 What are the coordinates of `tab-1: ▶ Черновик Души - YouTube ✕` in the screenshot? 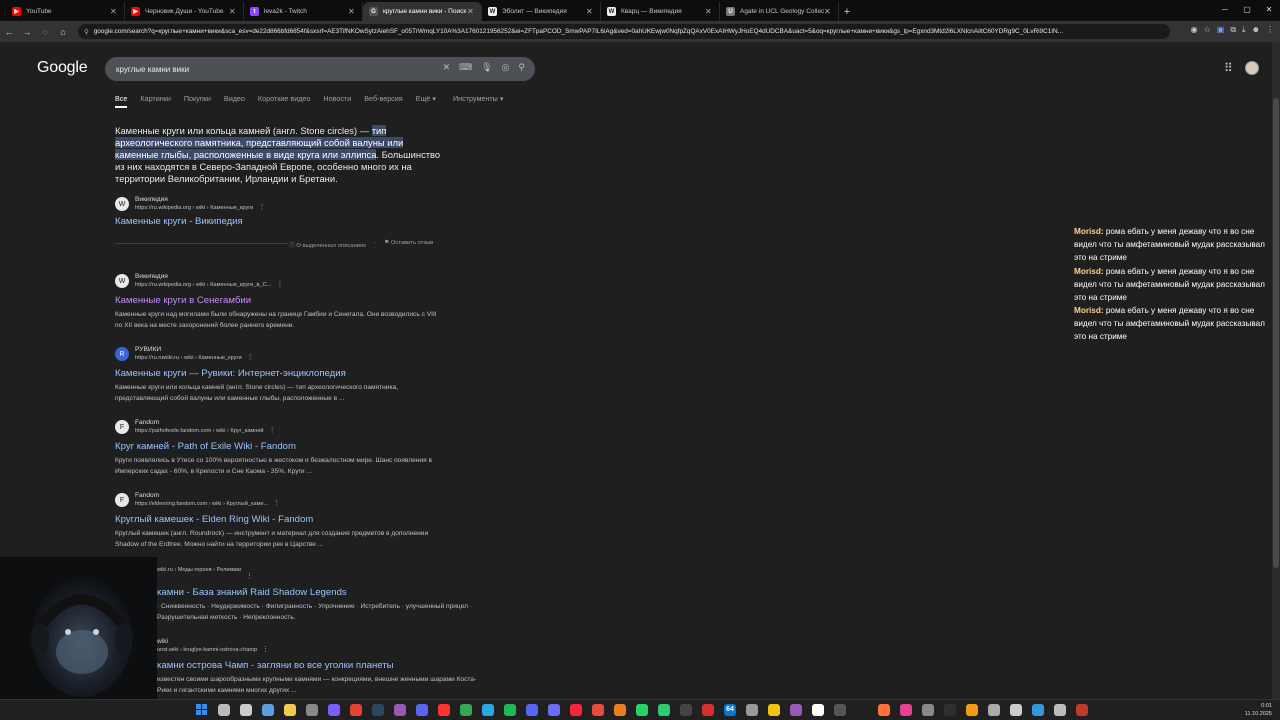 It's located at (184, 11).